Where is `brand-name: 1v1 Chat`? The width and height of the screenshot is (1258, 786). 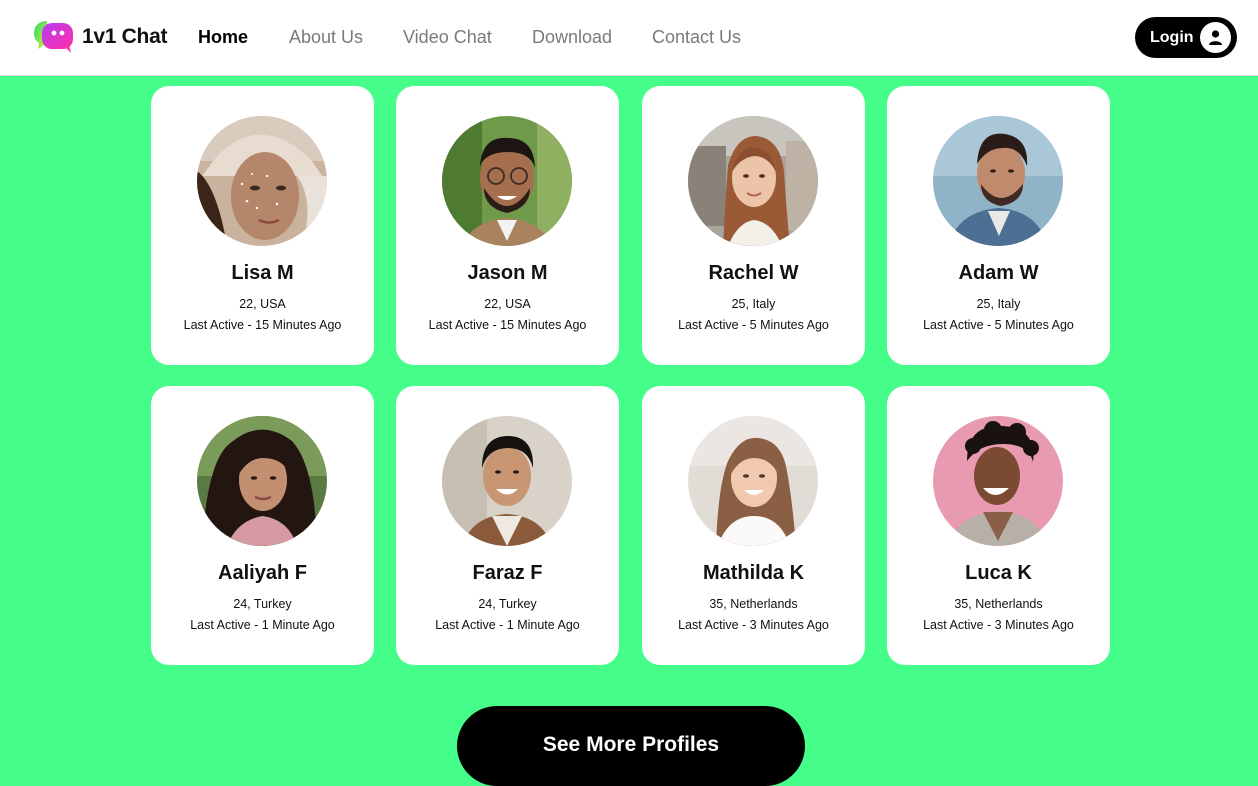 brand-name: 1v1 Chat is located at coordinates (124, 37).